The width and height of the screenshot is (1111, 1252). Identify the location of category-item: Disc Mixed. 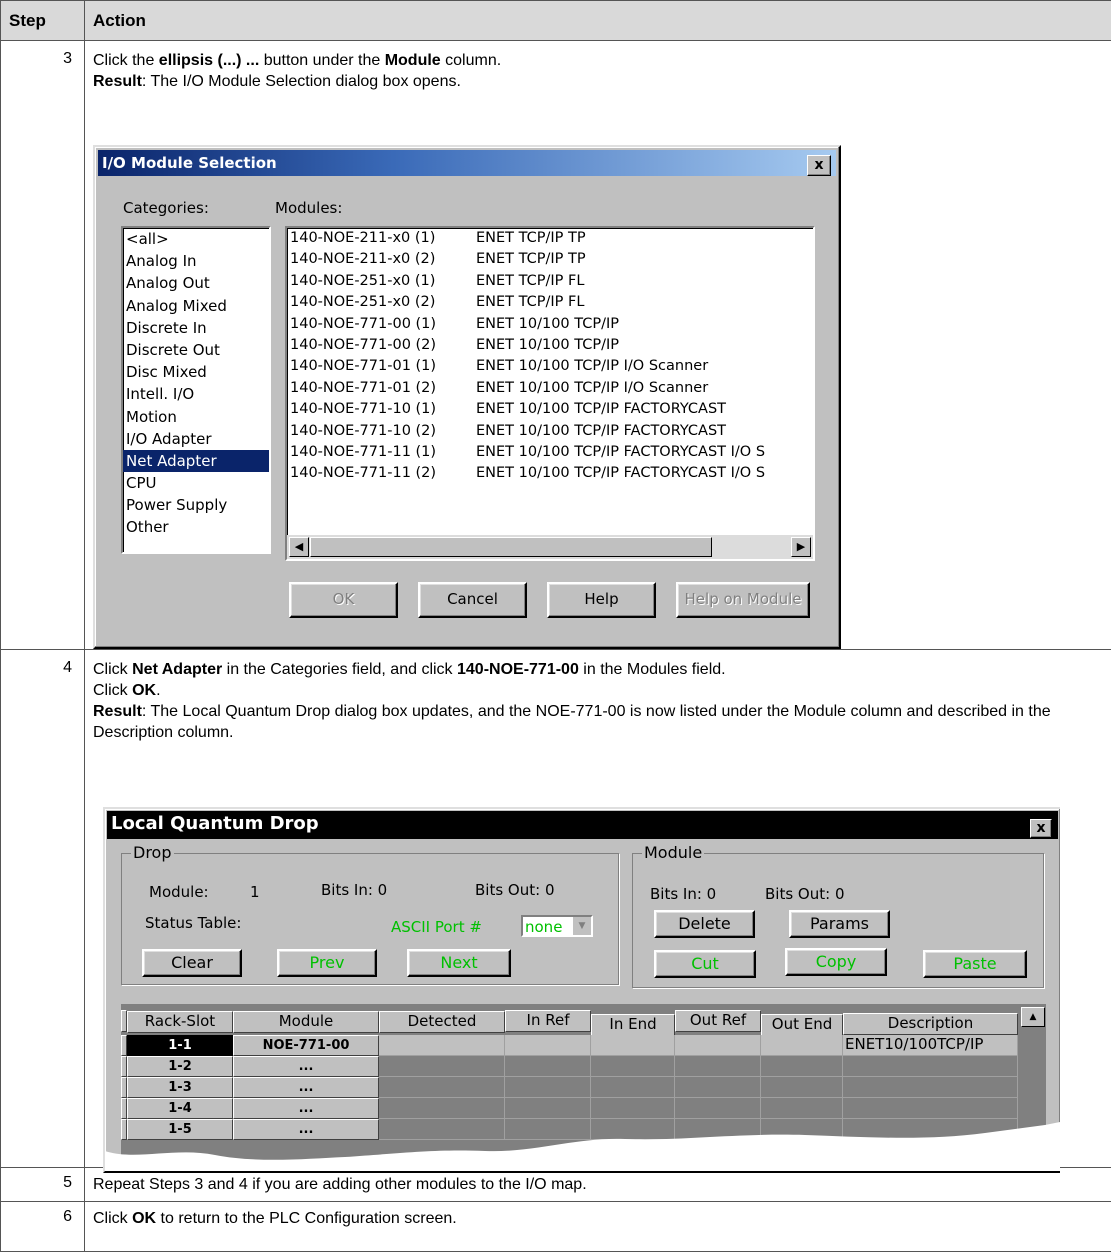
(196, 372).